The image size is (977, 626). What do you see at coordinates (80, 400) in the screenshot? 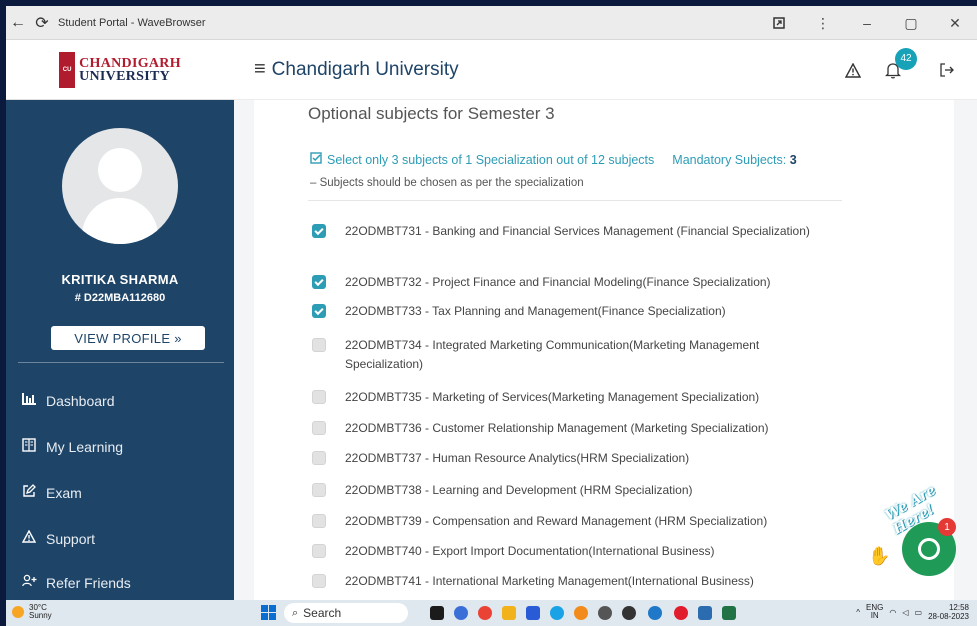
I see `sidebar-item-label: Dashboard` at bounding box center [80, 400].